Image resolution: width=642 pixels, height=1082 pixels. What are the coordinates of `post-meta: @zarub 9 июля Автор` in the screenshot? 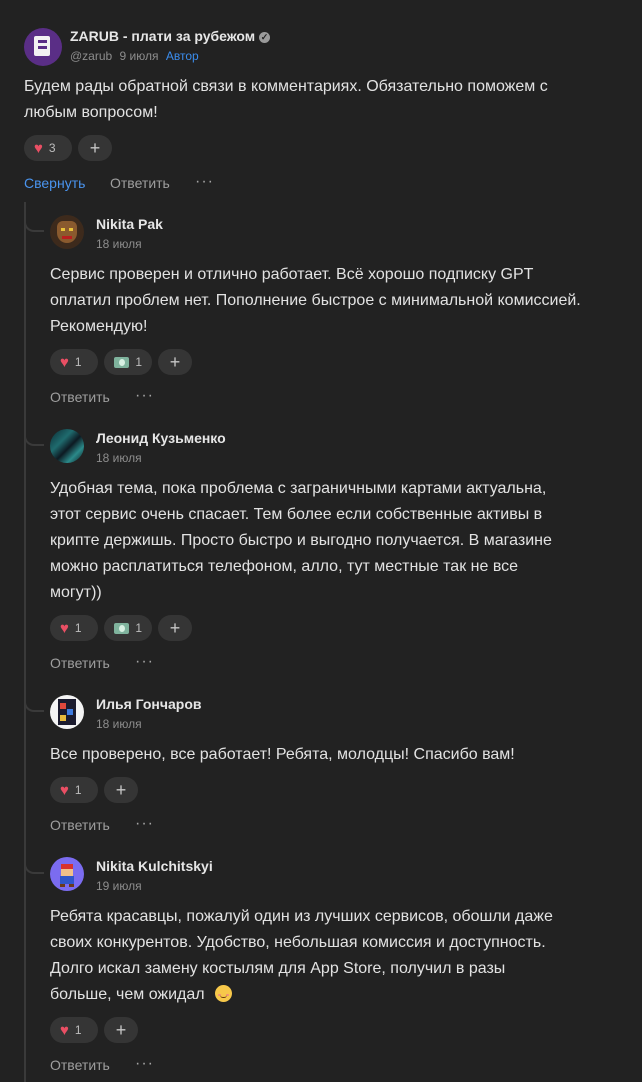 It's located at (134, 56).